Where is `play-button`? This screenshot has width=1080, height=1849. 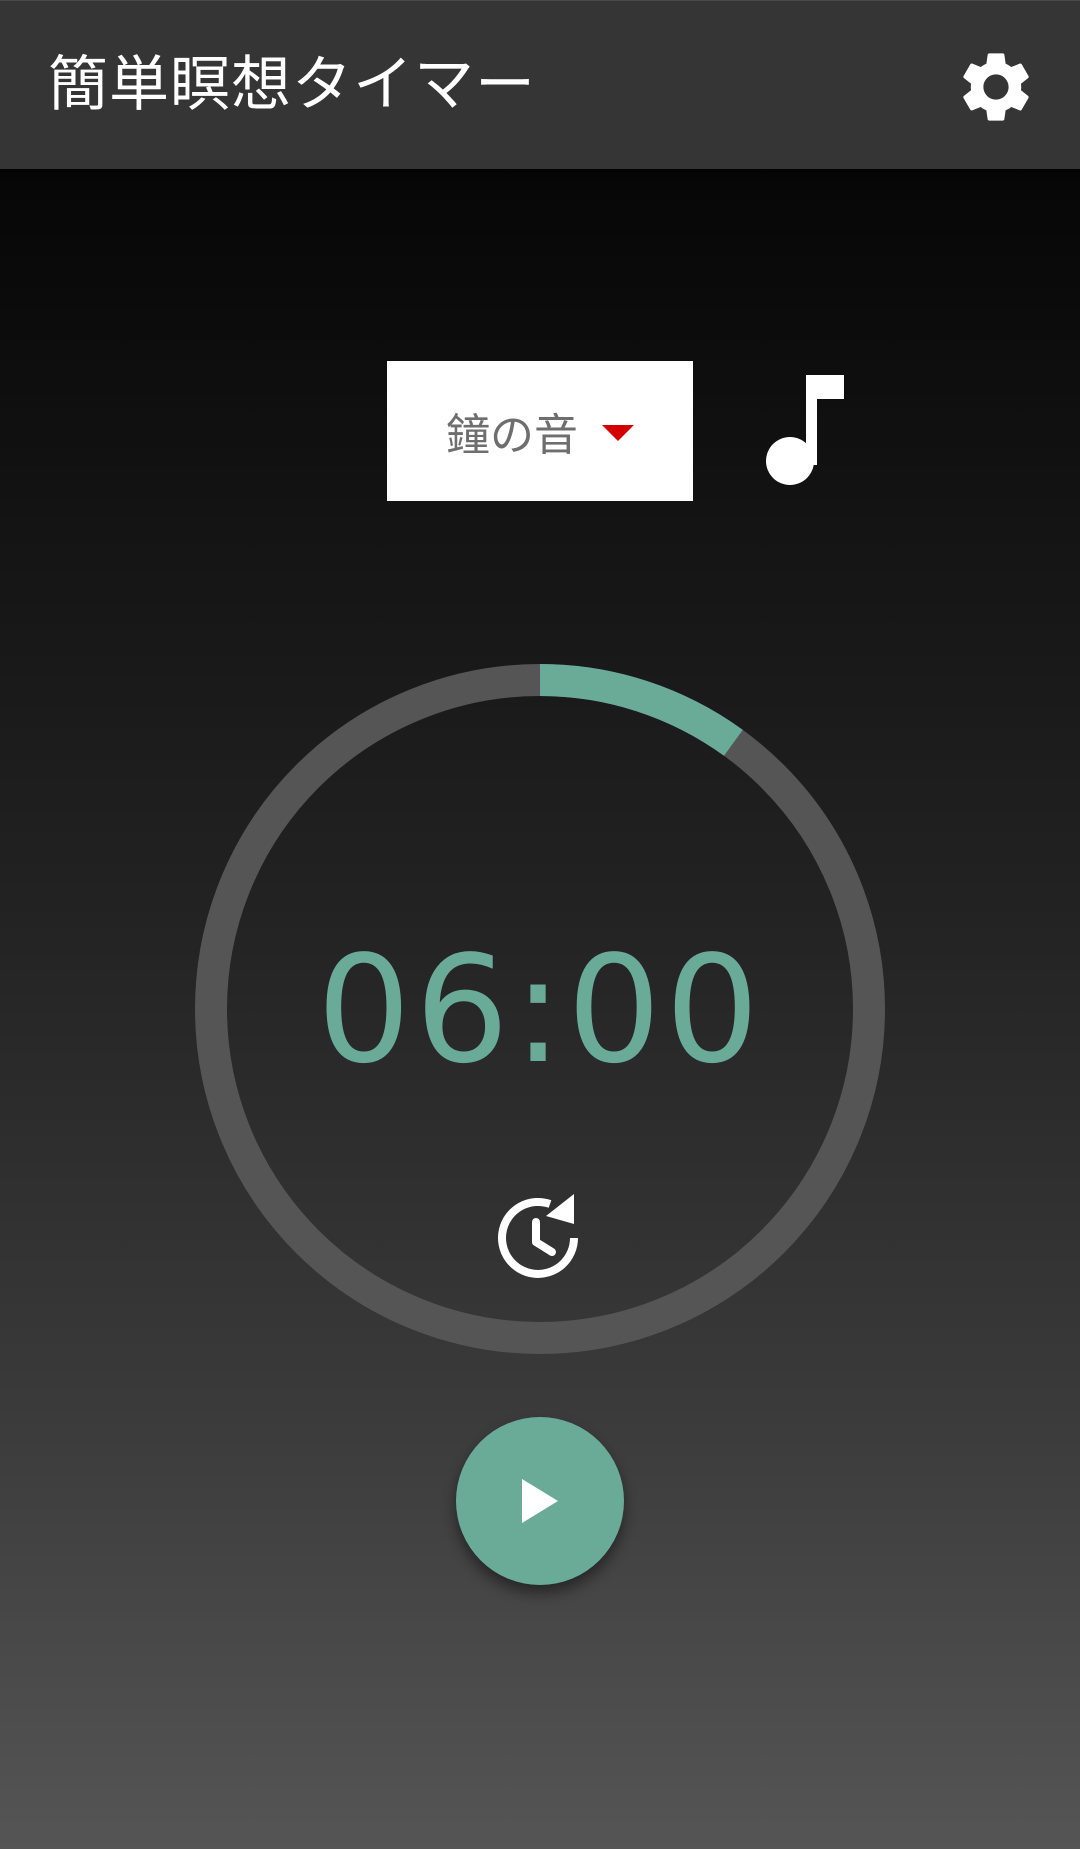
play-button is located at coordinates (540, 1501).